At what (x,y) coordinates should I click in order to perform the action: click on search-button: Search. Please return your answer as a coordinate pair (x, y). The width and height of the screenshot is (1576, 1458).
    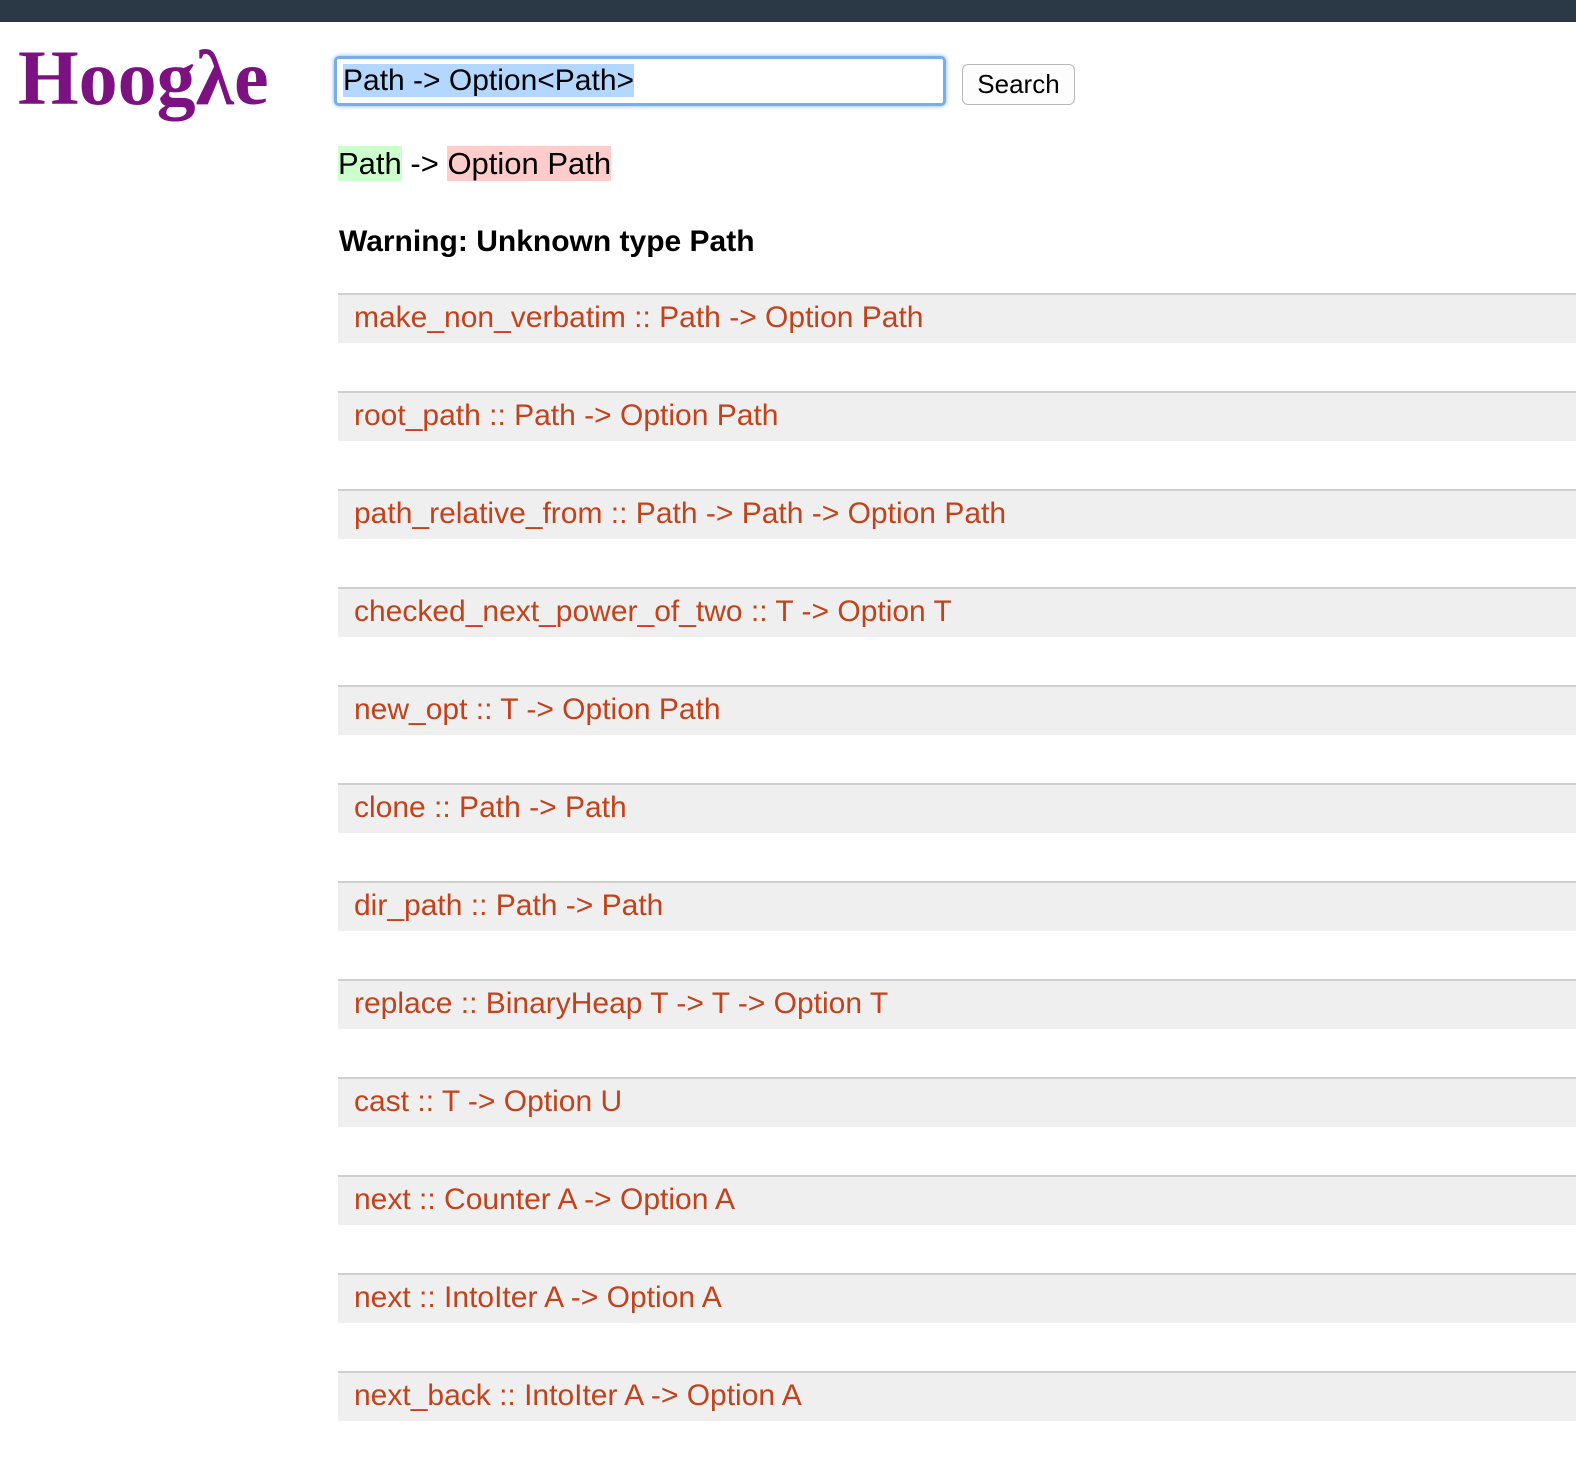
    Looking at the image, I should click on (1018, 84).